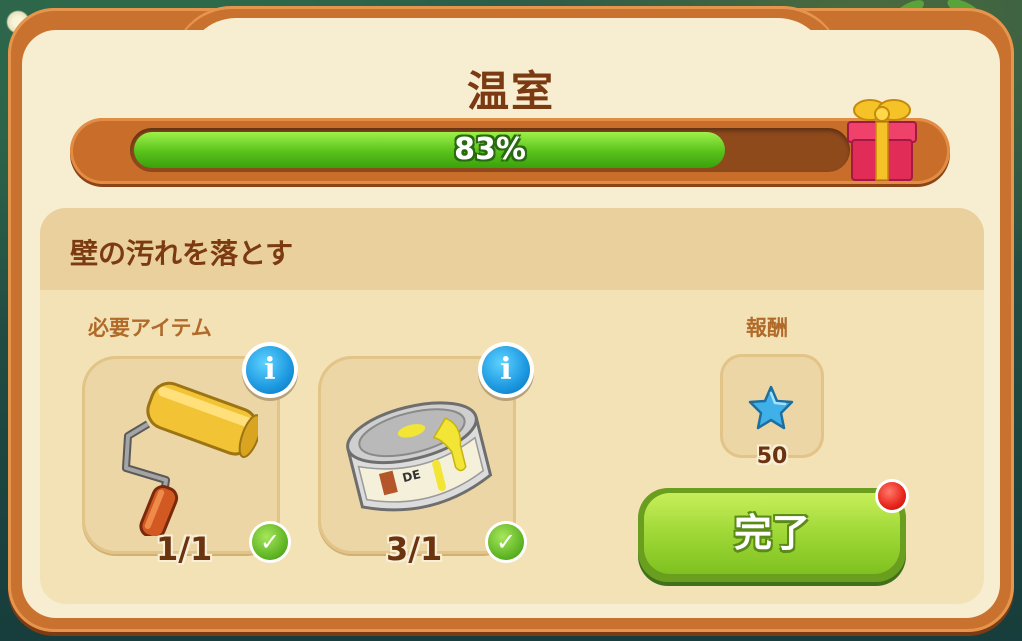  I want to click on reward-label: 報酬, so click(767, 328).